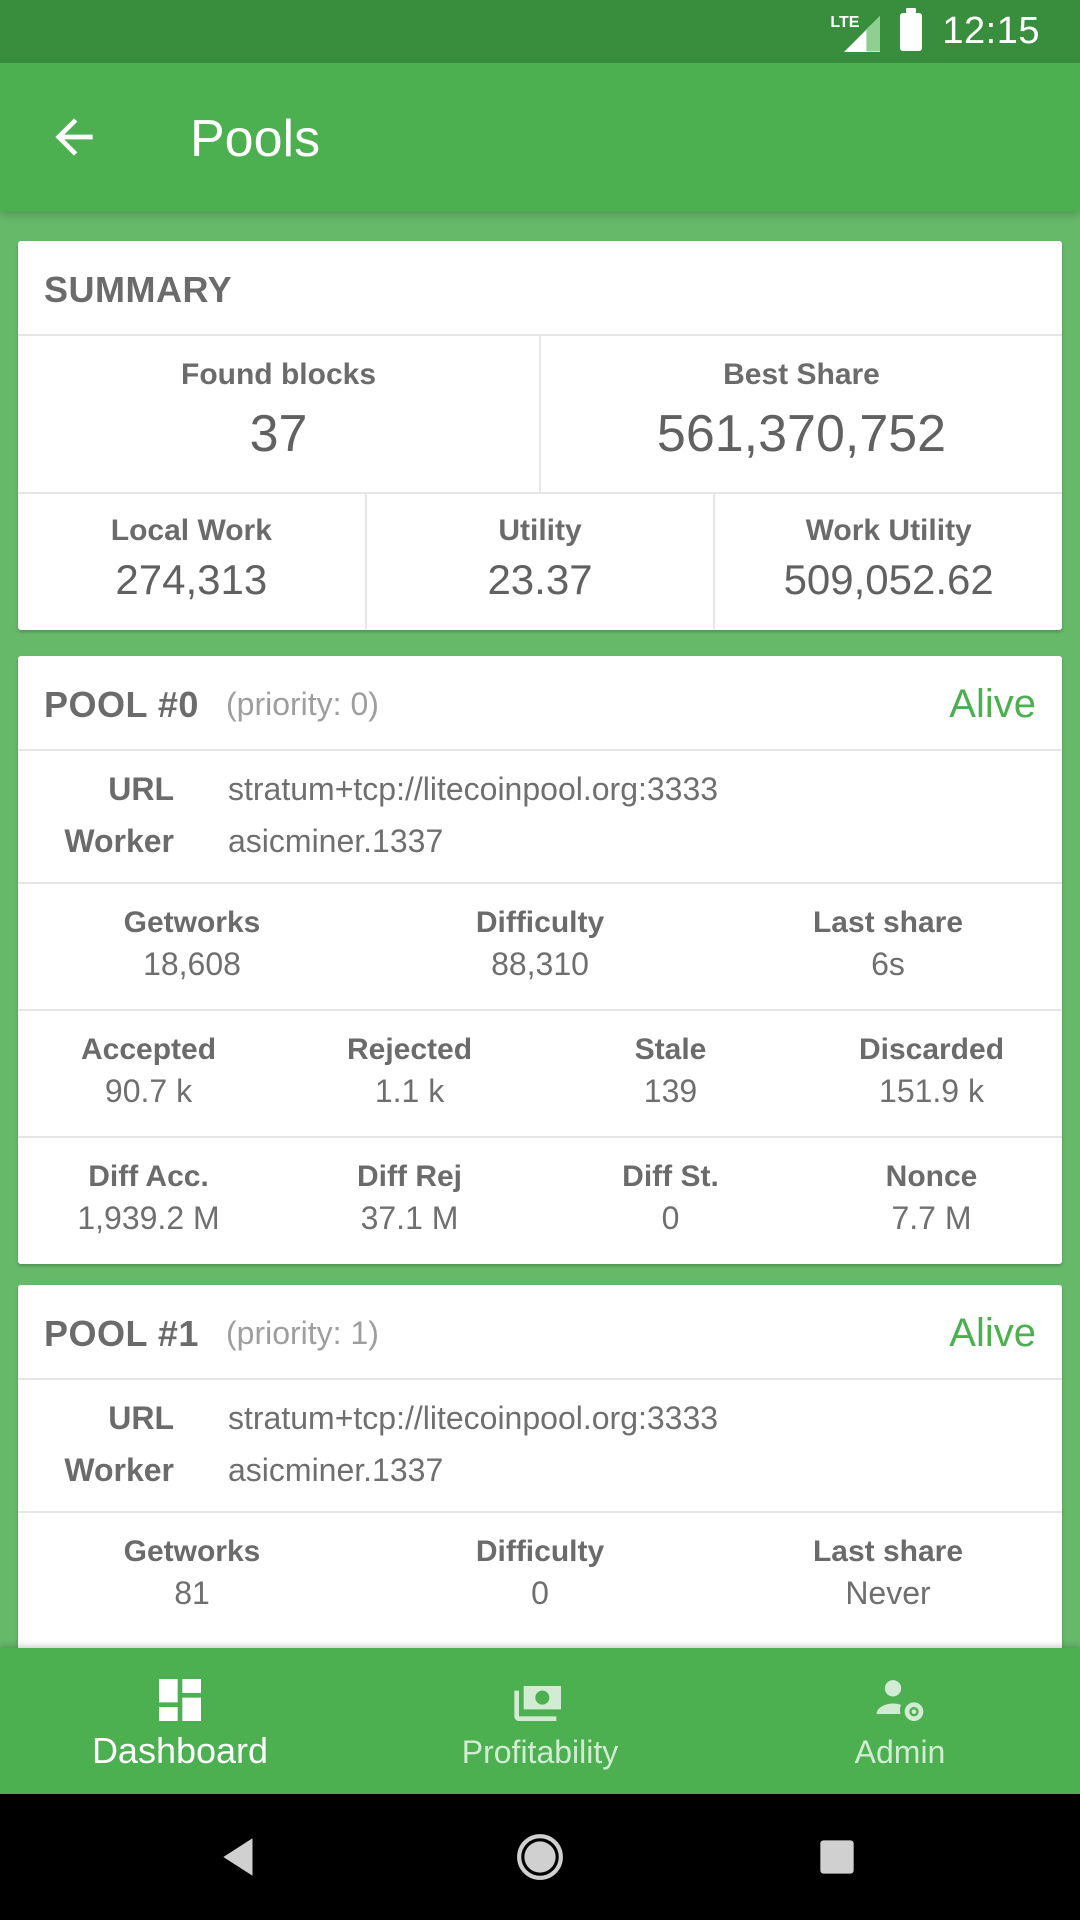 Image resolution: width=1080 pixels, height=1920 pixels. Describe the element at coordinates (148, 1049) in the screenshot. I see `accepted-label: Accepted` at that location.